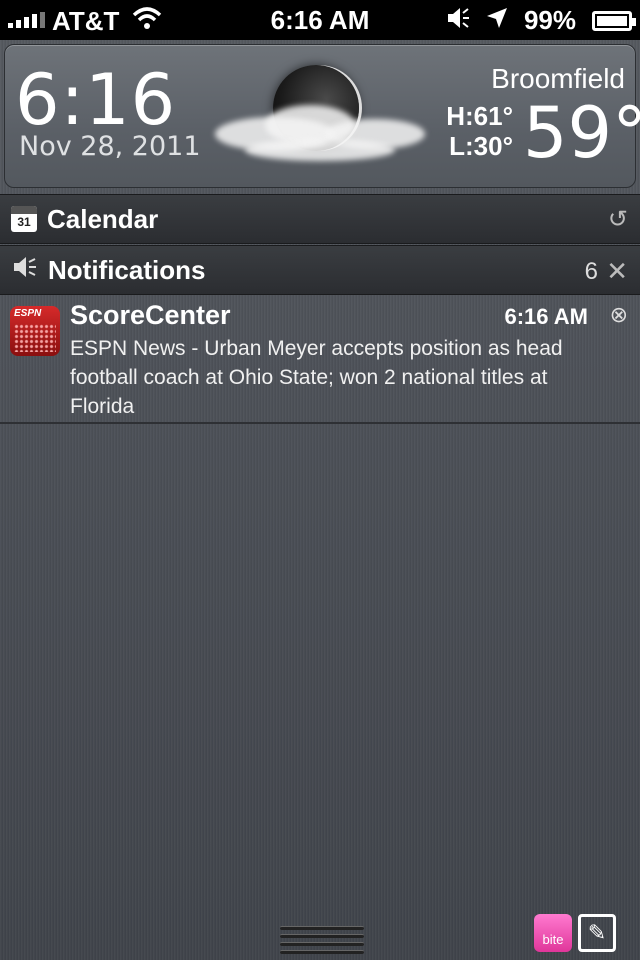 This screenshot has width=640, height=960. I want to click on refresh-icon: ↺, so click(618, 219).